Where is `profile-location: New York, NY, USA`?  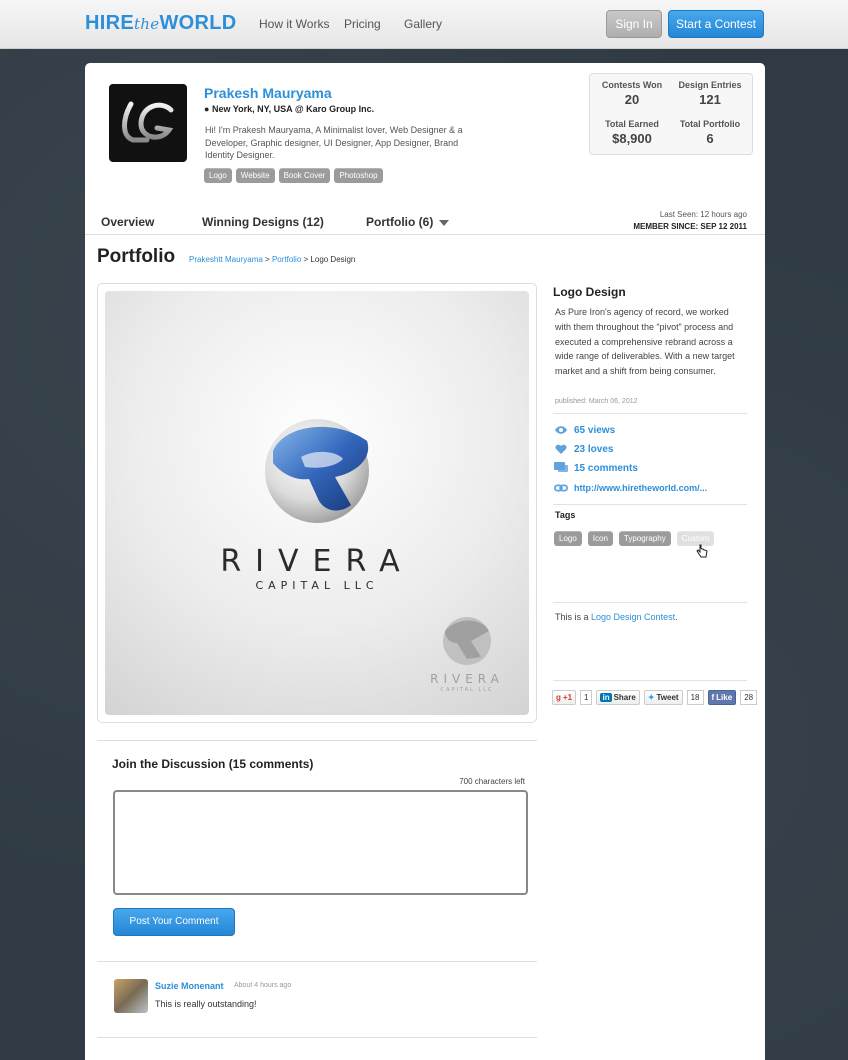
profile-location: New York, NY, USA is located at coordinates (252, 109).